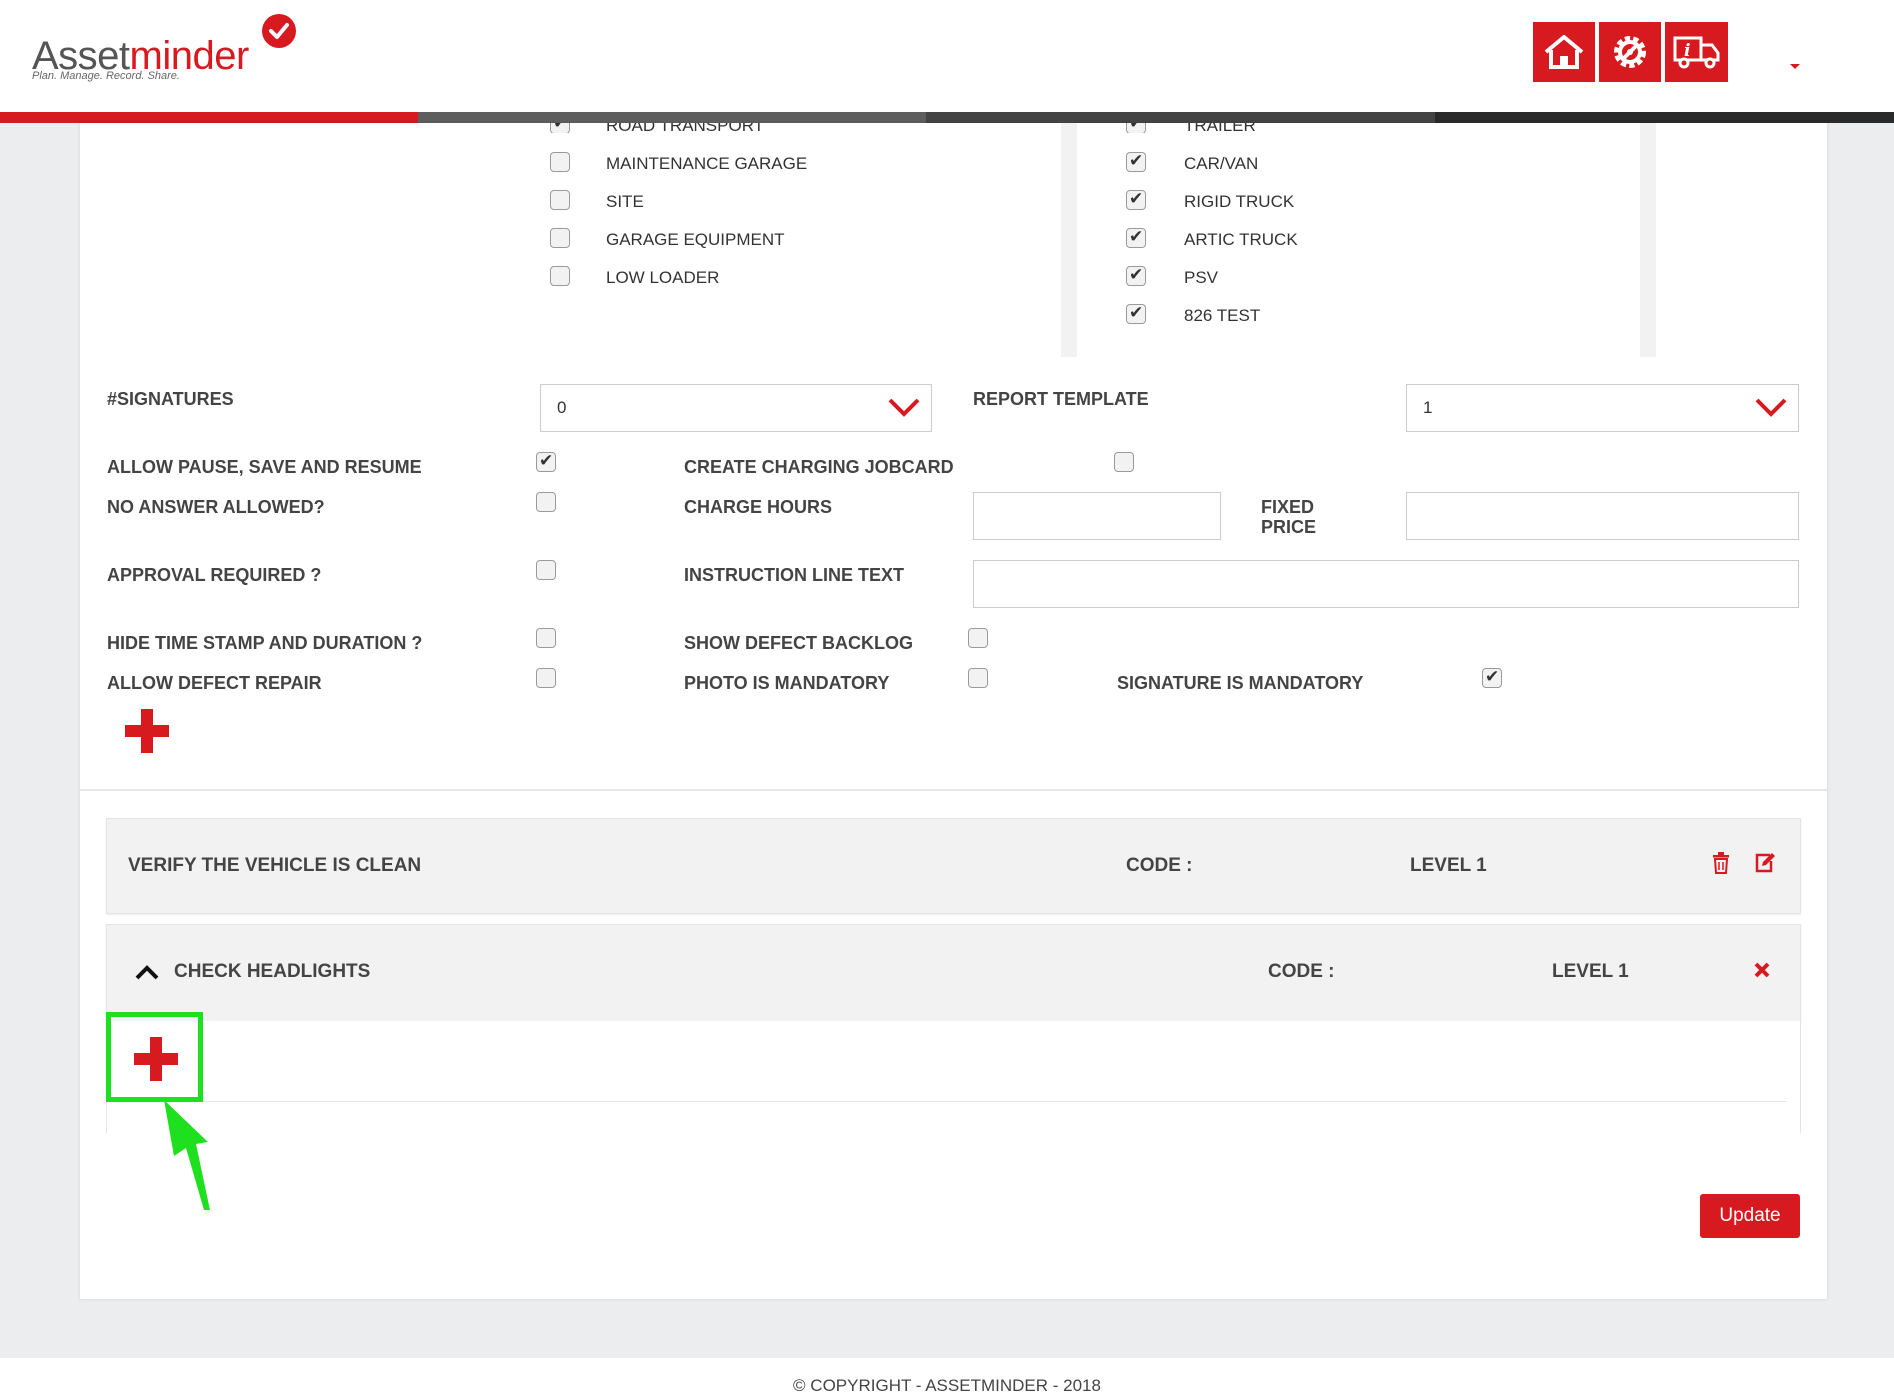 This screenshot has width=1894, height=1396. What do you see at coordinates (562, 407) in the screenshot?
I see `signatures-value: 0` at bounding box center [562, 407].